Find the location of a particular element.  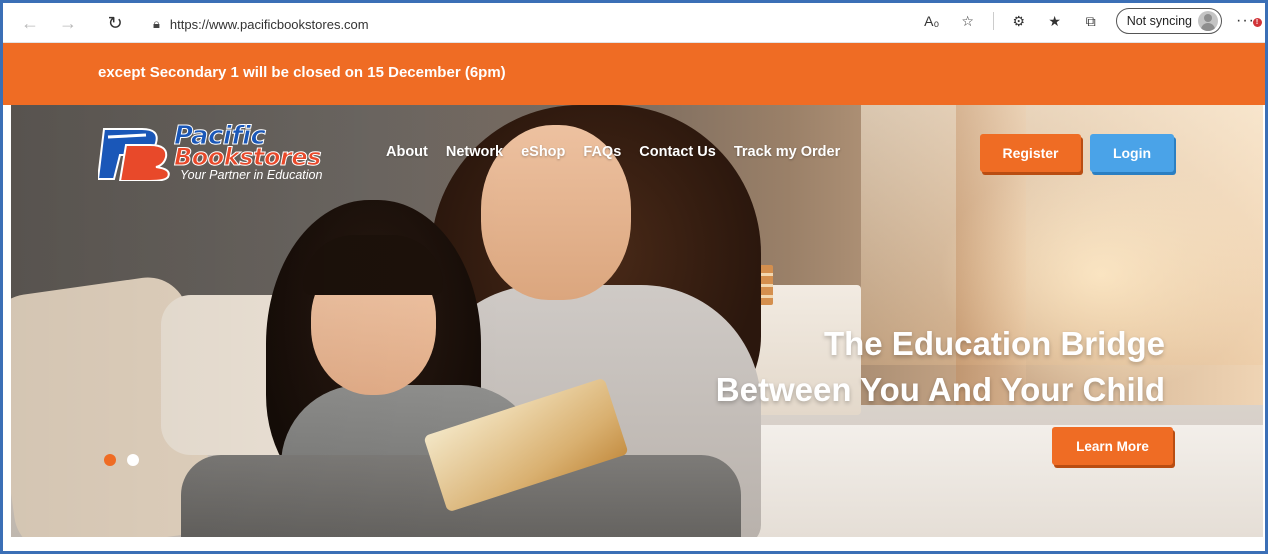

nav-item-faqs: FAQs is located at coordinates (602, 152).